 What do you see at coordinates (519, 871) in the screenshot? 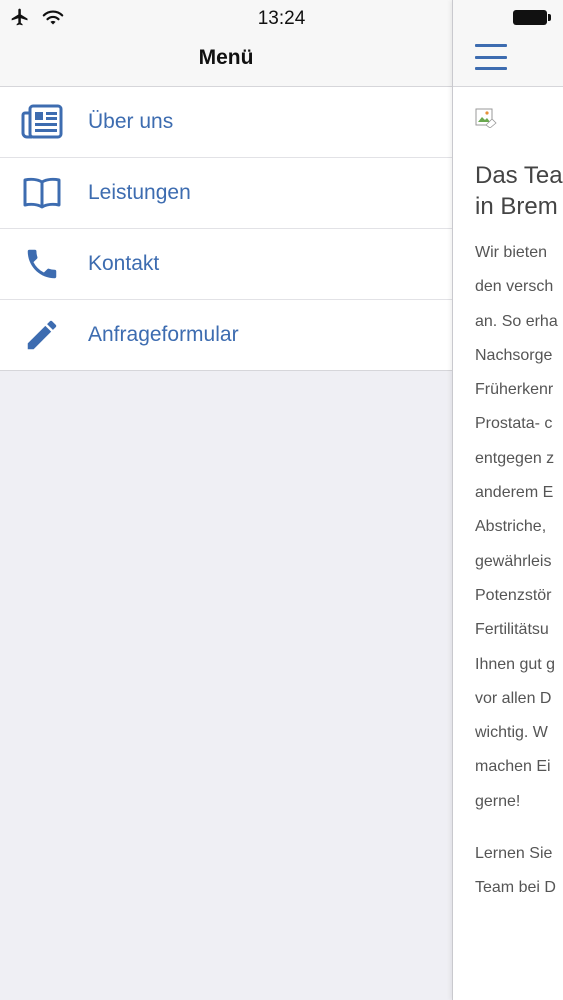
I see `paragraph-2: Lernen Sie Team bei D` at bounding box center [519, 871].